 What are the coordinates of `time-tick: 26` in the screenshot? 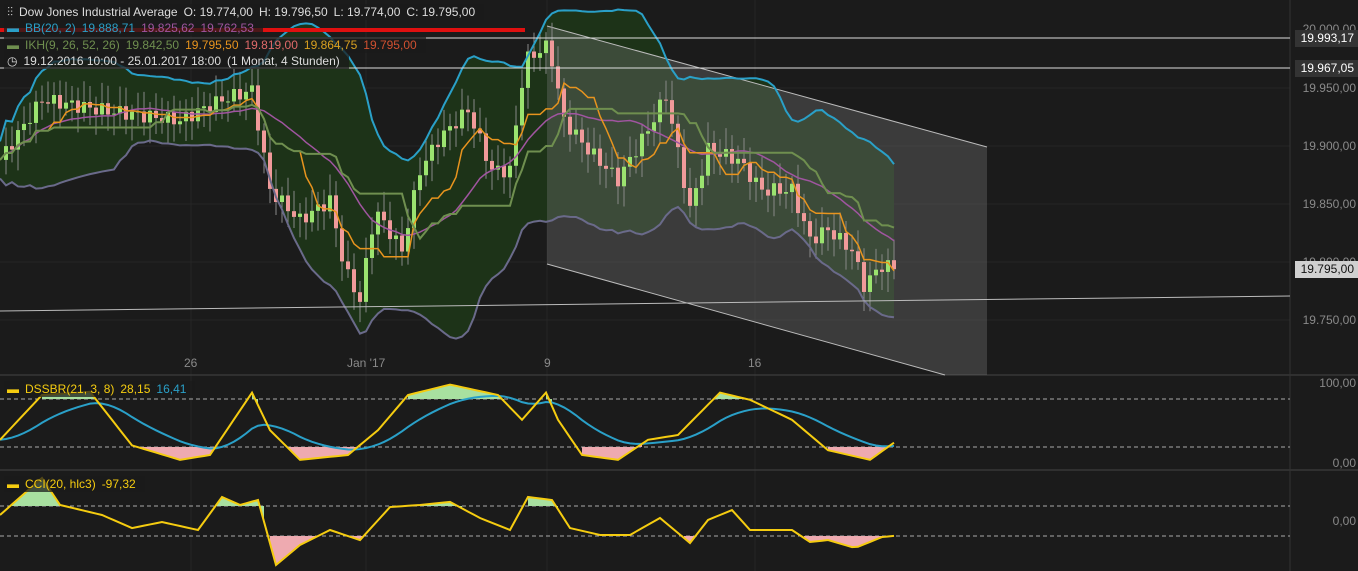 It's located at (191, 363).